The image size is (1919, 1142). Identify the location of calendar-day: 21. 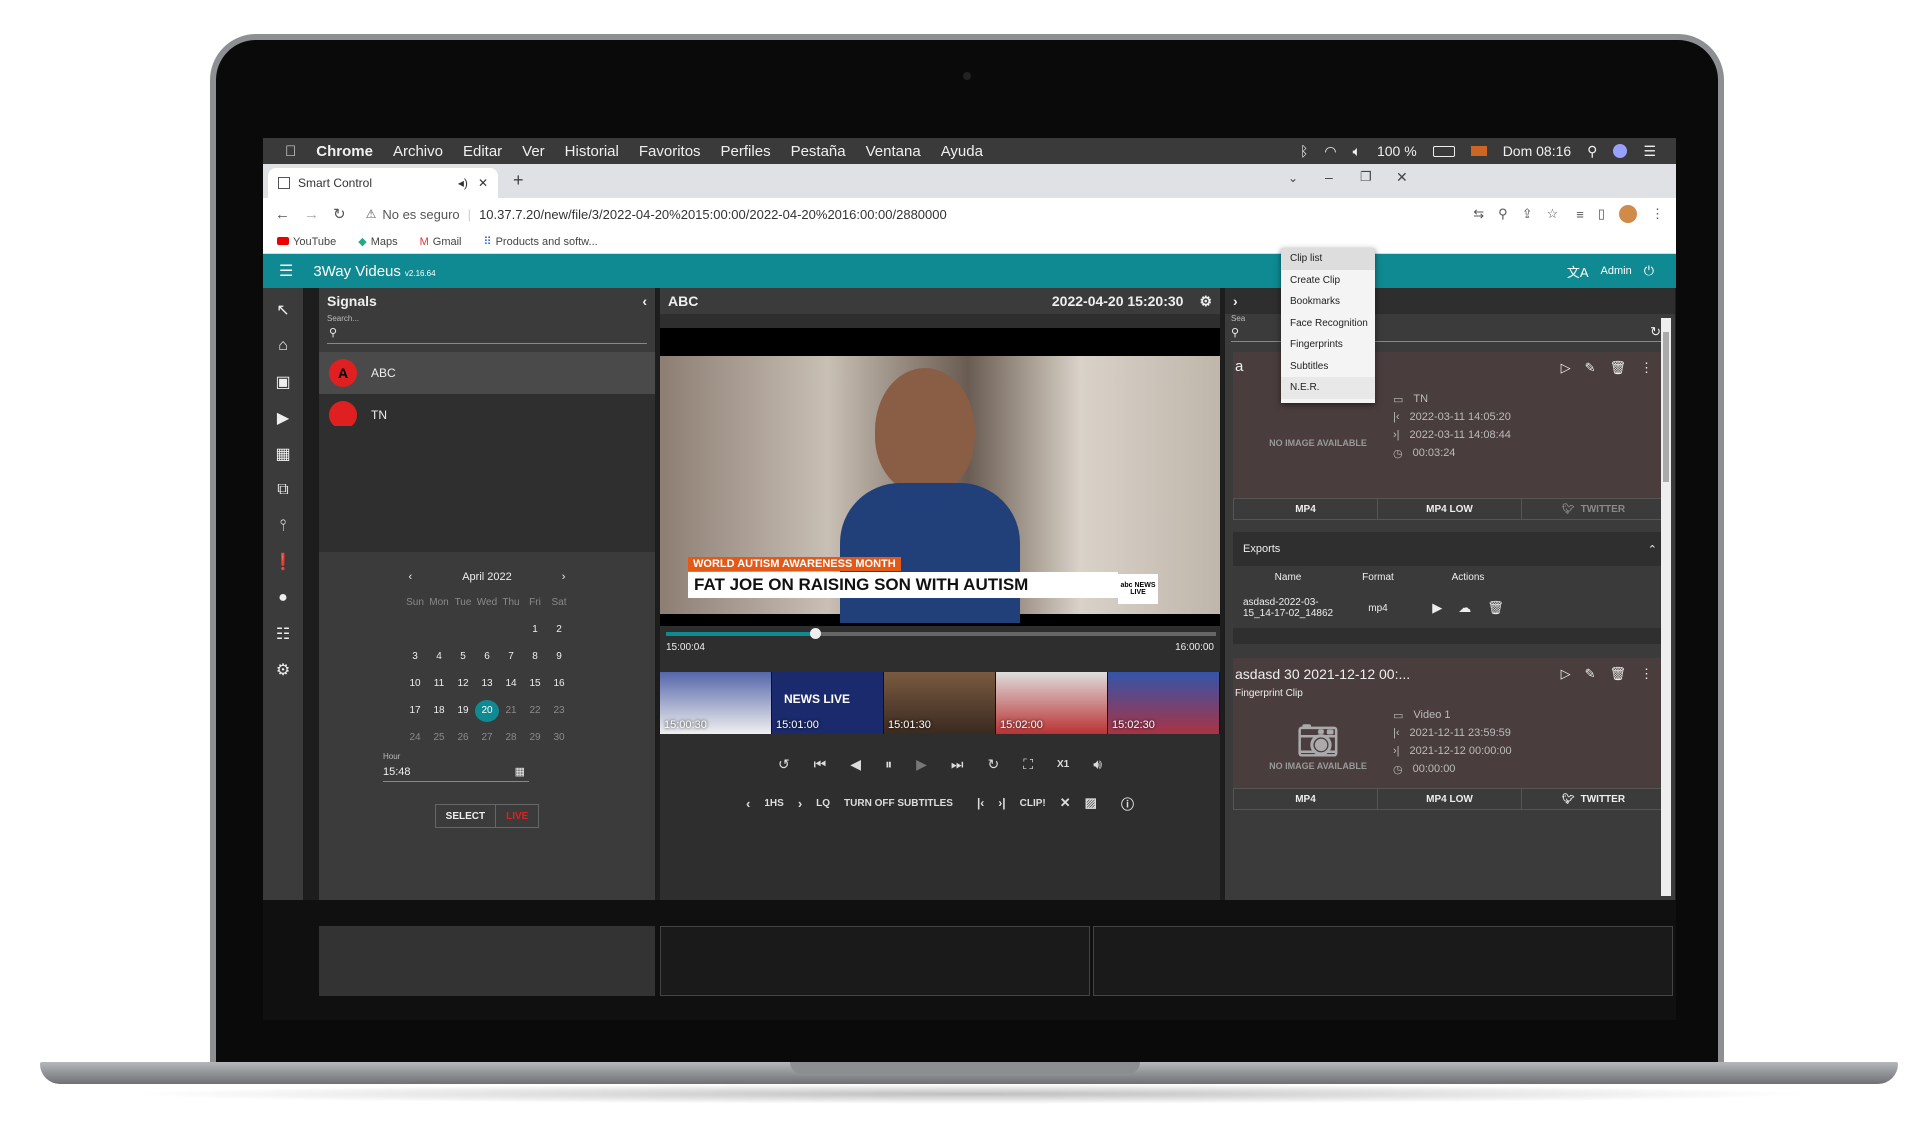
(511, 711).